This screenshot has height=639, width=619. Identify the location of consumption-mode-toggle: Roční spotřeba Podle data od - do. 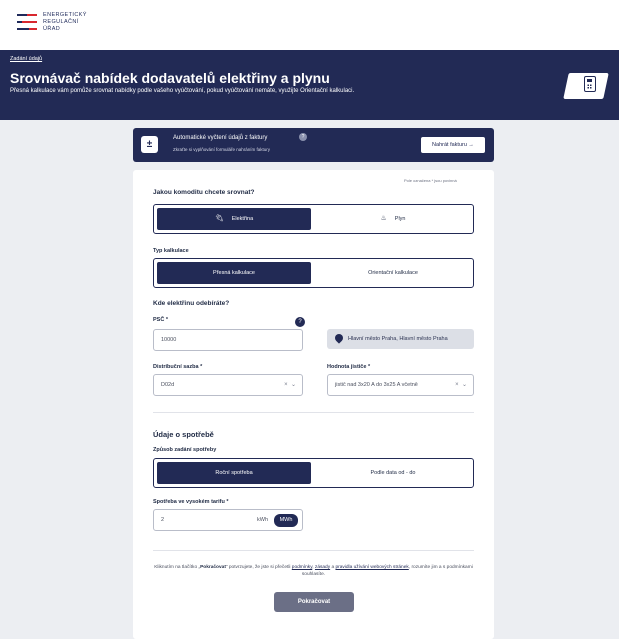
(313, 473).